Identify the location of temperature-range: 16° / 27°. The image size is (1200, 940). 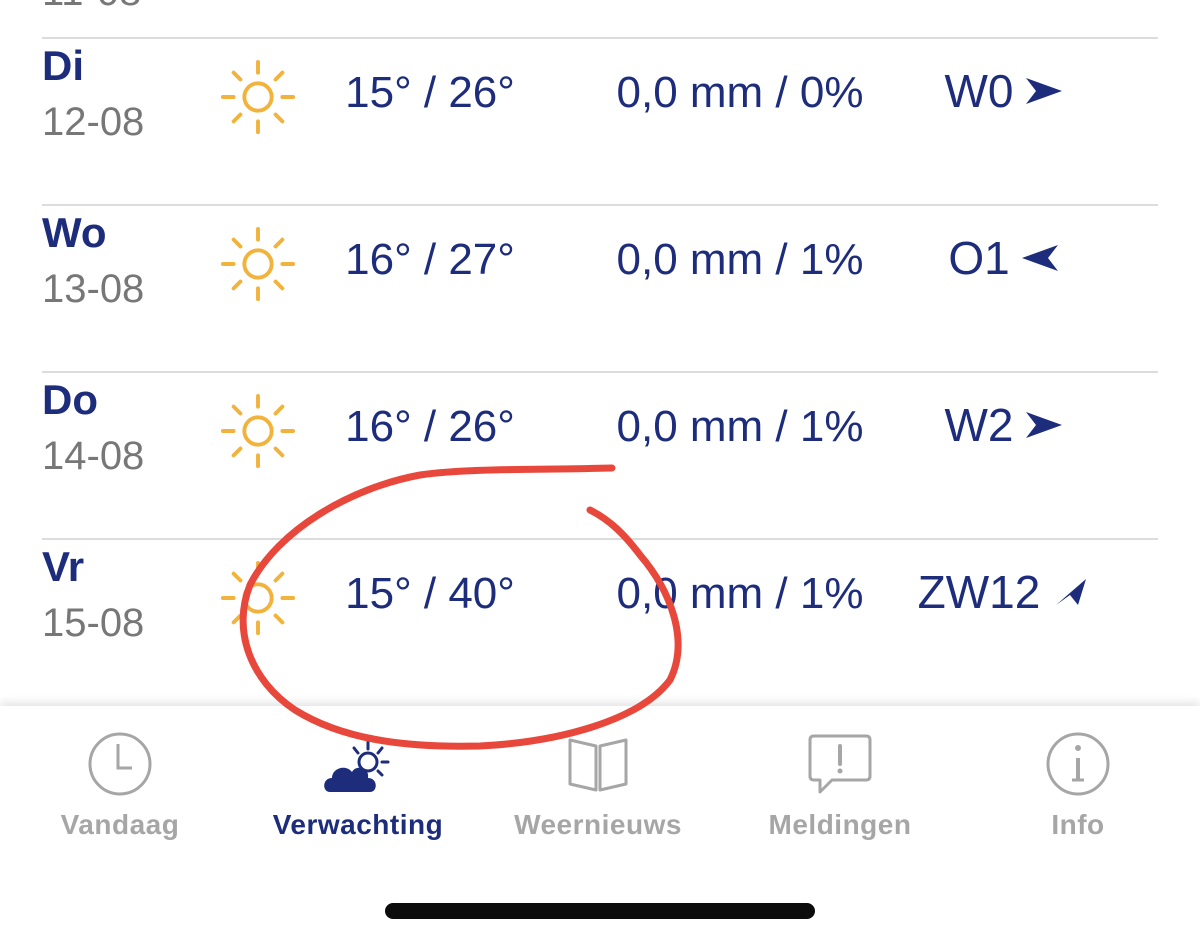
(430, 259).